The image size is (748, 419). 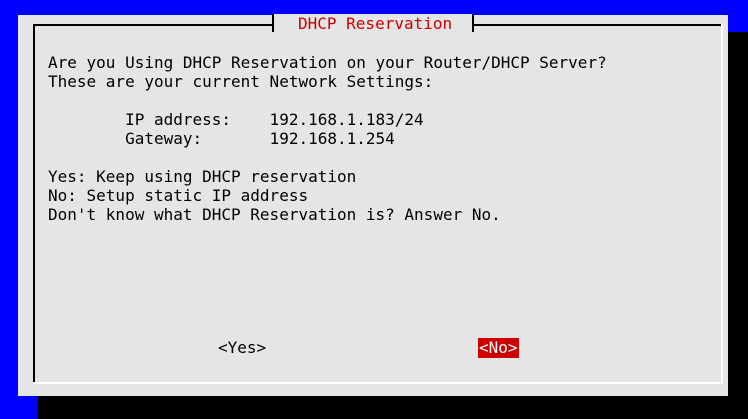 I want to click on ip-address-line: IP address: 192.168.1.183/24, so click(x=236, y=119).